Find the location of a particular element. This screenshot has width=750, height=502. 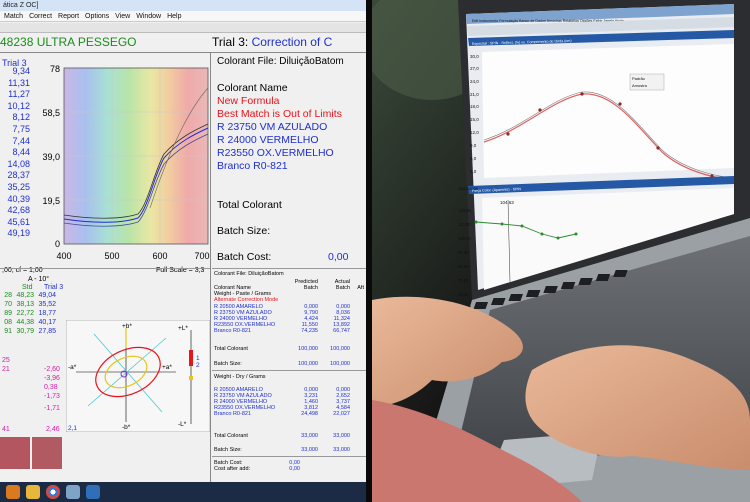

svg-text: 110,00 is located at coordinates (464, 224).